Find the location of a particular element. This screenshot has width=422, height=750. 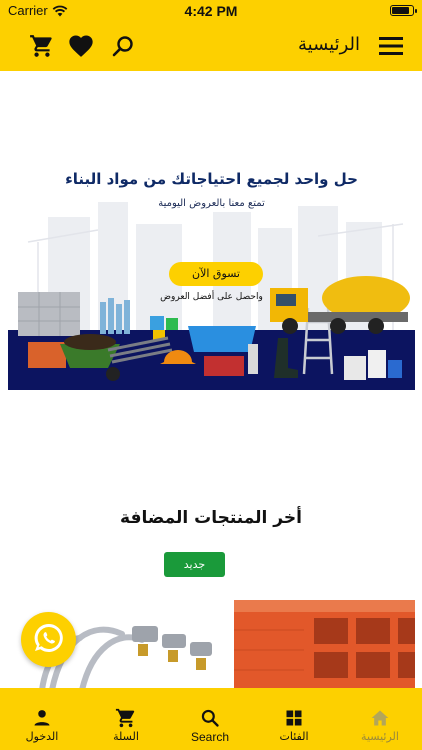

bottom-navigation: الدخول السلة Search الفئات الرئيسية is located at coordinates (211, 719).